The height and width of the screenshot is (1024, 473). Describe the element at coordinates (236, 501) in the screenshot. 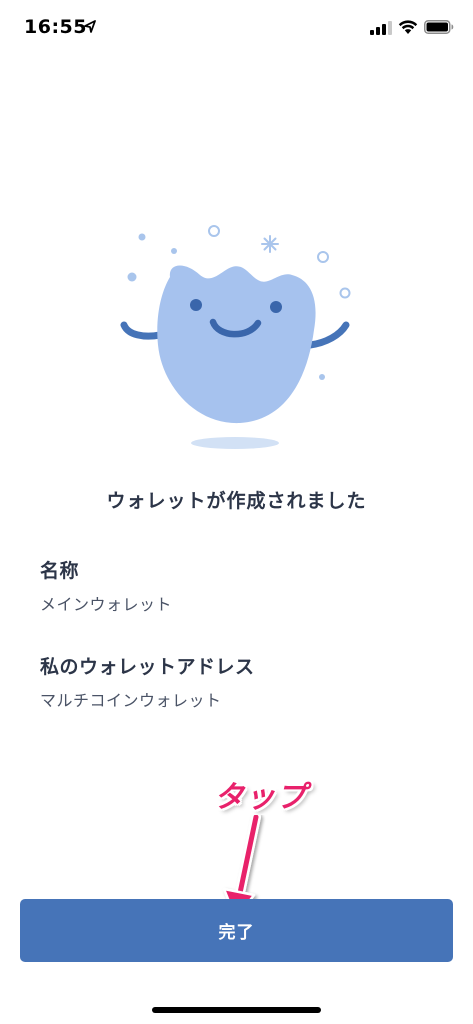

I see `wallet-created-heading: ウォレットが作成されました` at that location.